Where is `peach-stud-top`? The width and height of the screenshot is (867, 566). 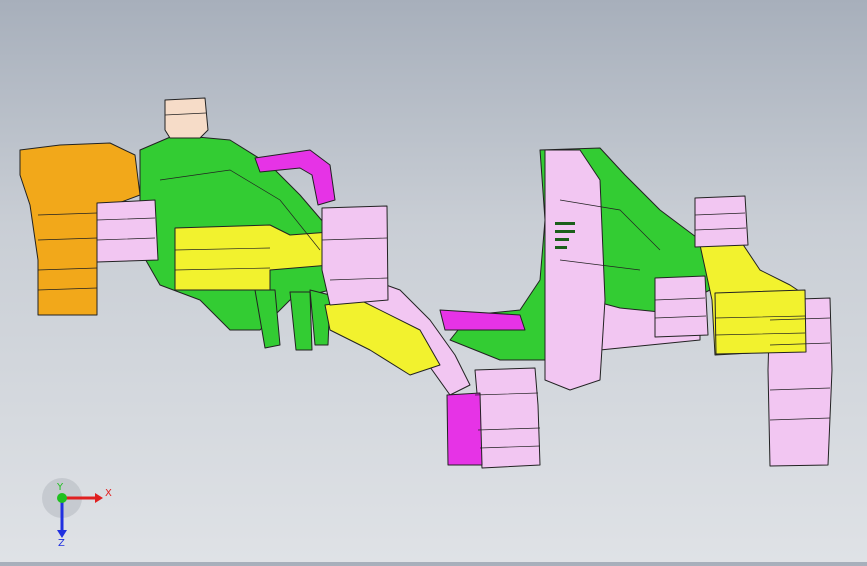 peach-stud-top is located at coordinates (186, 118).